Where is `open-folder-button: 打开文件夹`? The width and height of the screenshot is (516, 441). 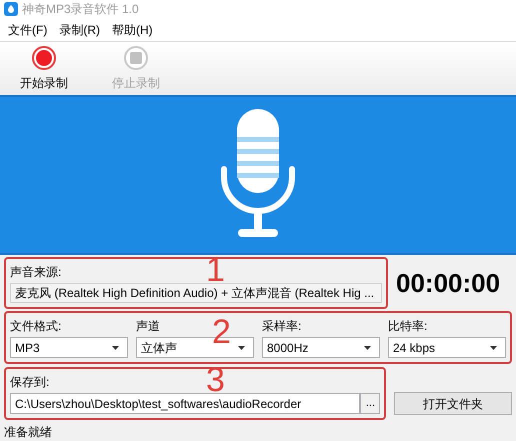 open-folder-button: 打开文件夹 is located at coordinates (453, 403).